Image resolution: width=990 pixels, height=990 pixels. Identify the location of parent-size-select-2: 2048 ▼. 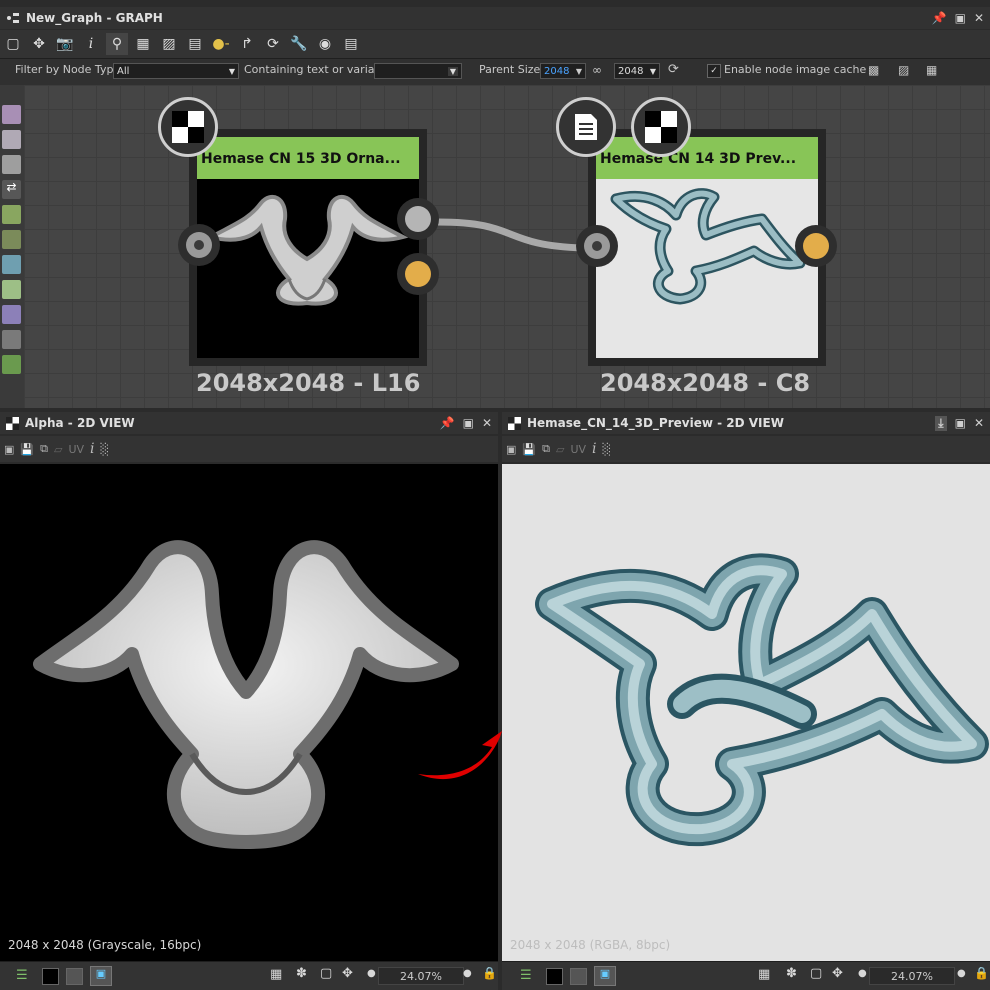
(637, 71).